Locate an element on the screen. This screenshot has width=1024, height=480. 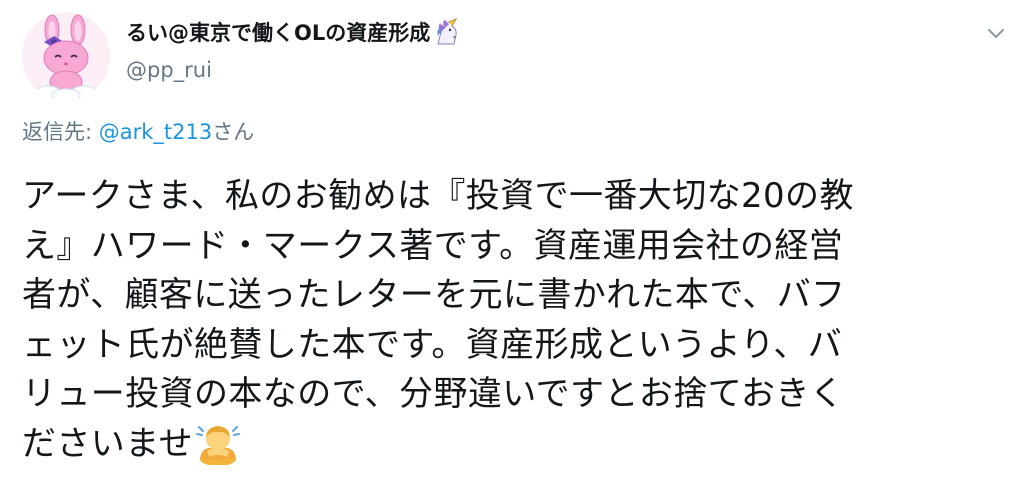
tweet-text-last-line: ださいませ is located at coordinates (514, 445).